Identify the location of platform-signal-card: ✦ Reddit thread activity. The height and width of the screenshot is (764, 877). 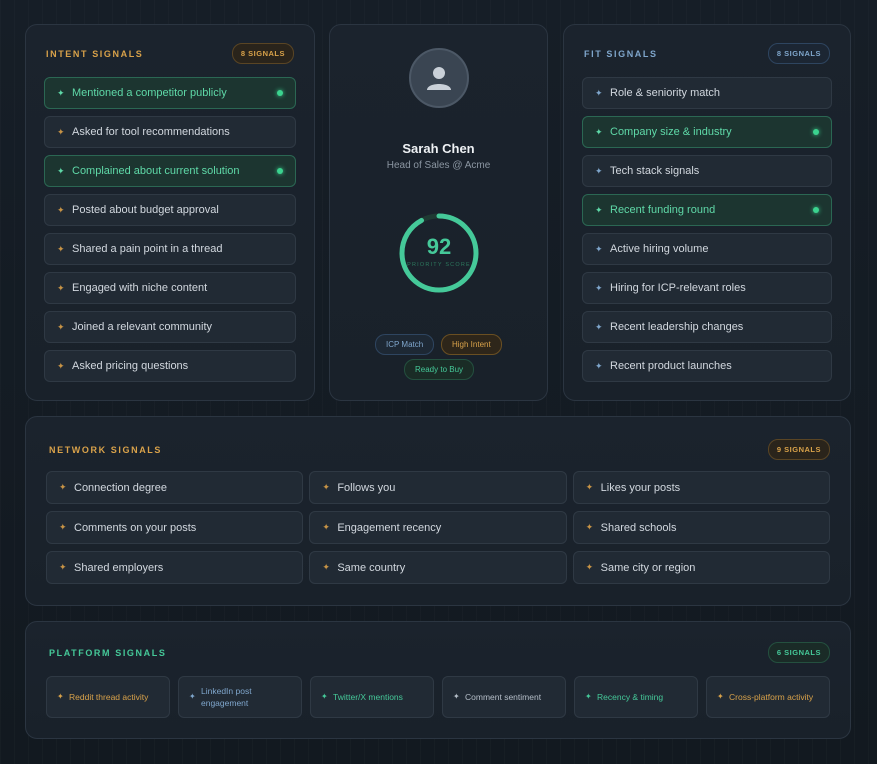
(108, 697).